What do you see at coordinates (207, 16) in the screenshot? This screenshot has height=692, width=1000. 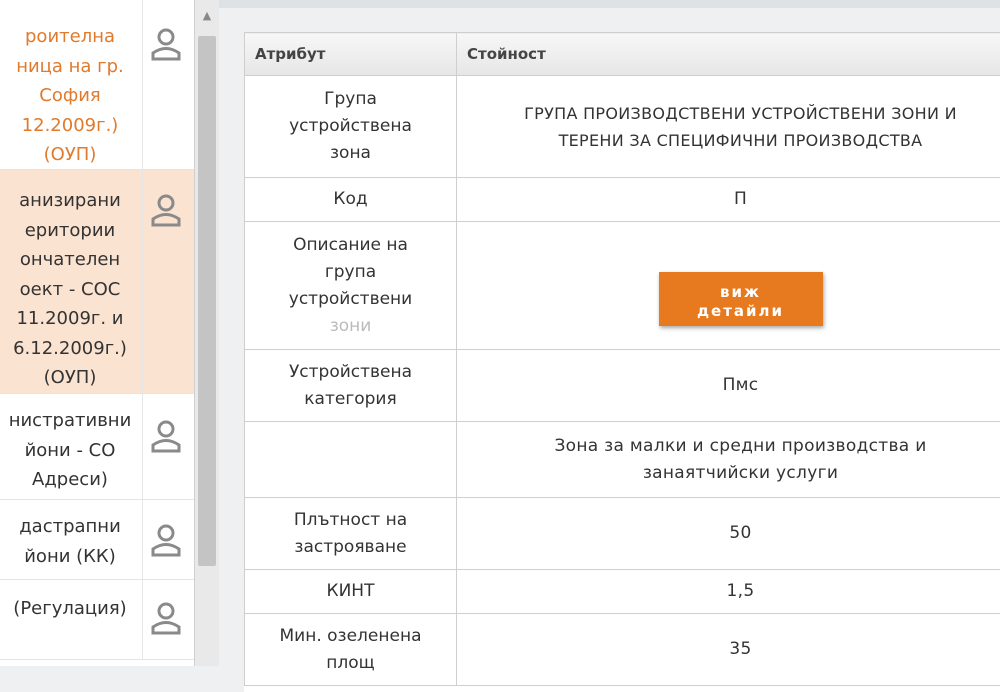 I see `scroll-up-arrow-icon: ▲` at bounding box center [207, 16].